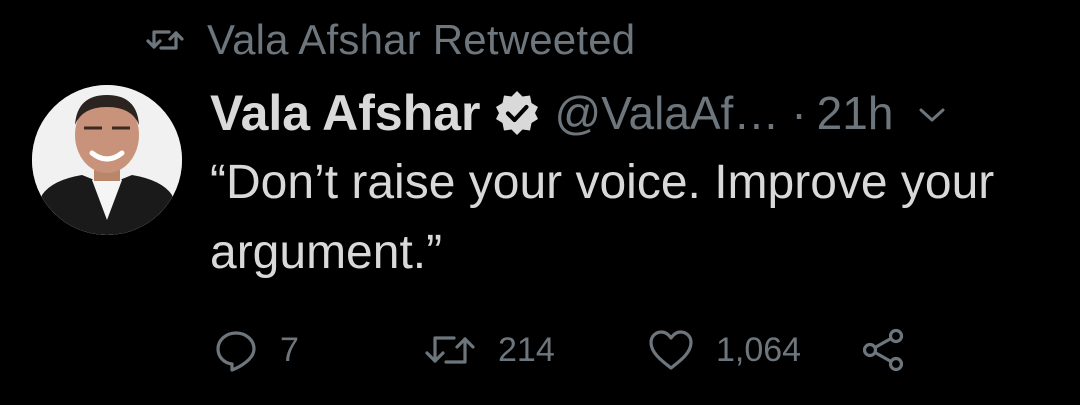 This screenshot has width=1080, height=405. I want to click on share-icon, so click(883, 350).